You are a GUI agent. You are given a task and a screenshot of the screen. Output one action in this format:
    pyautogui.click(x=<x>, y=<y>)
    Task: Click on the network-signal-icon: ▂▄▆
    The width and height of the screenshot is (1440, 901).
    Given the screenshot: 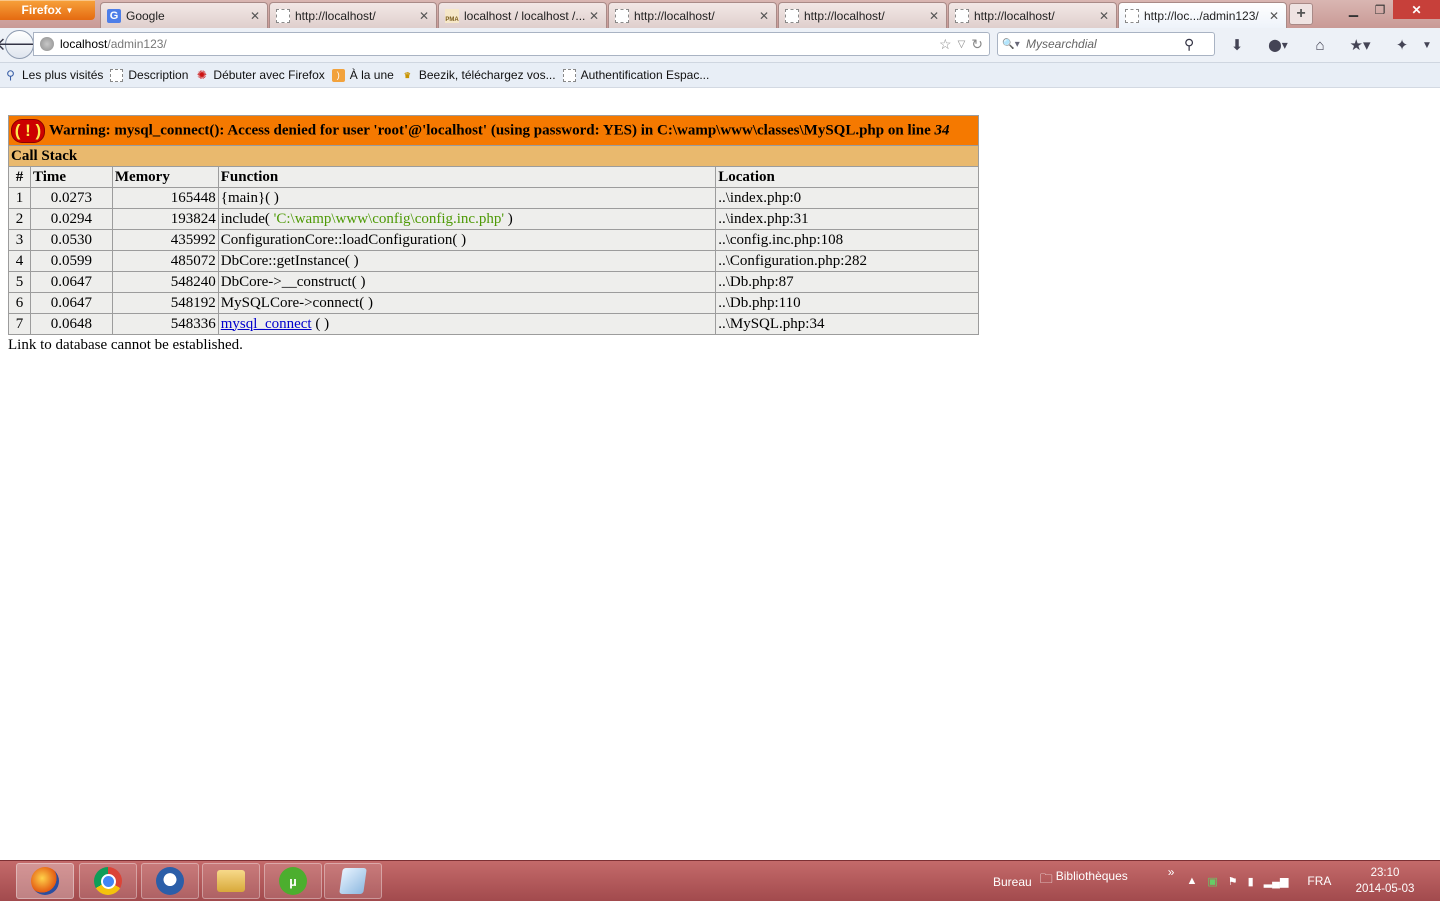 What is the action you would take?
    pyautogui.click(x=1276, y=881)
    